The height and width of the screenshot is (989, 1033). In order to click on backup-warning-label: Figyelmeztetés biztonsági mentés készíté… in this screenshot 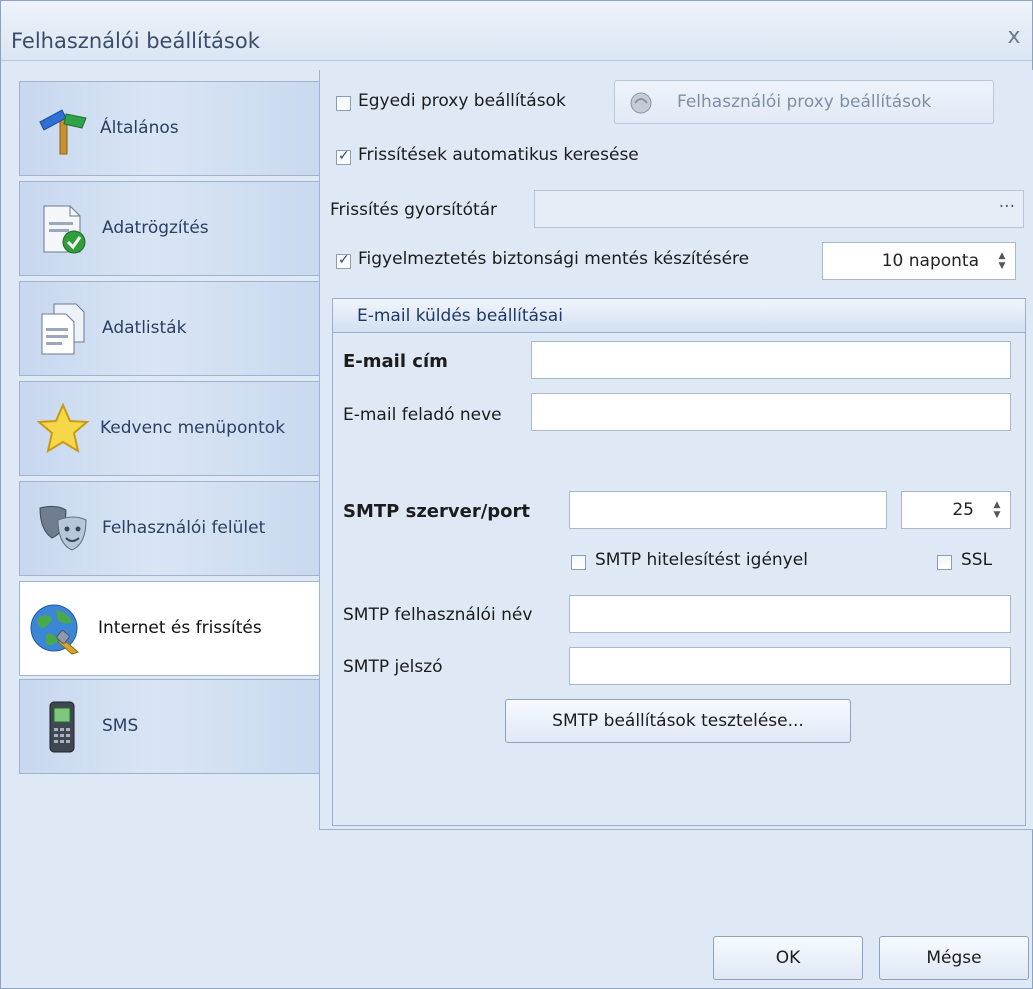, I will do `click(554, 259)`.